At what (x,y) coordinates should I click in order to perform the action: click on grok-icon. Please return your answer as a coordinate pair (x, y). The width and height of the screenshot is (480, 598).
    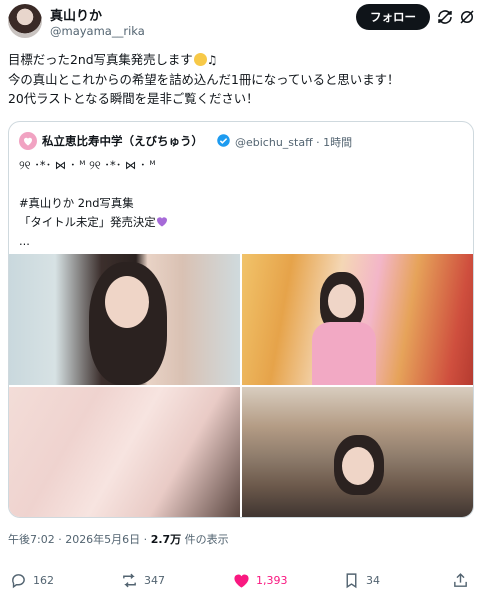
    Looking at the image, I should click on (467, 17).